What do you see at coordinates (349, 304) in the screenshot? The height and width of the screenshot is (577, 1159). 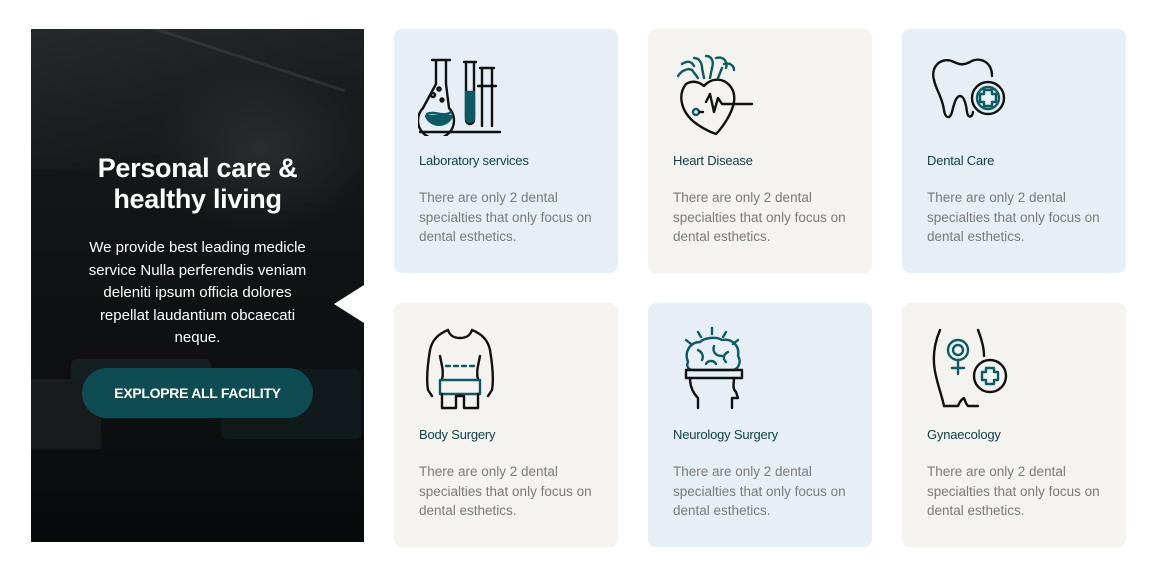 I see `panel-pointer` at bounding box center [349, 304].